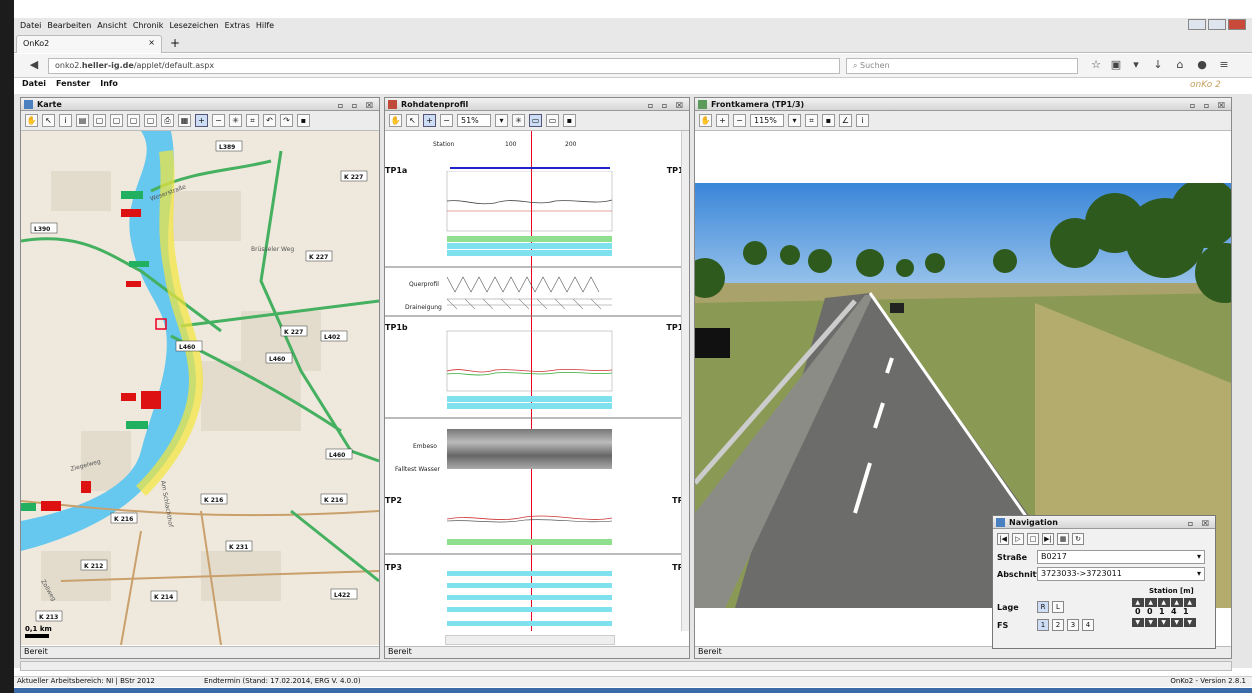 This screenshot has height=693, width=1252. What do you see at coordinates (112, 25) in the screenshot?
I see `menu-ansicht: Ansicht` at bounding box center [112, 25].